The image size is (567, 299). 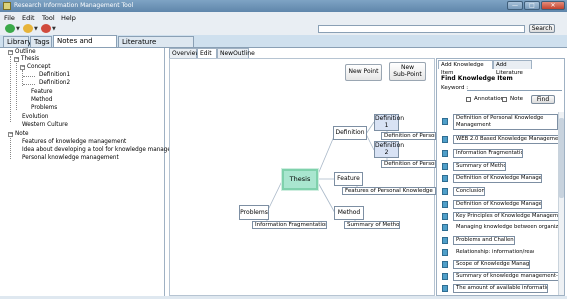 What do you see at coordinates (184, 53) in the screenshot?
I see `tab-overview: Overview` at bounding box center [184, 53].